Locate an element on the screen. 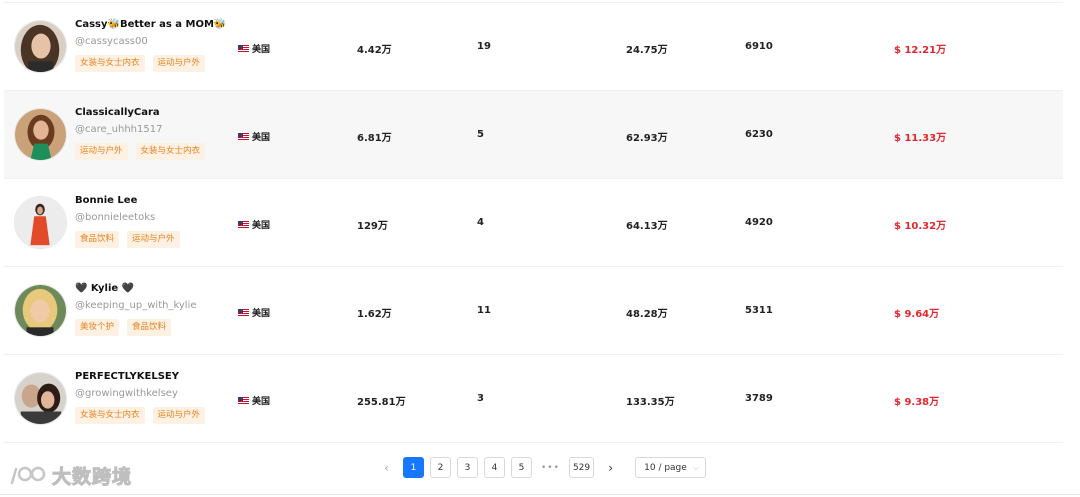 This screenshot has width=1080, height=497. sales-value: 6230 is located at coordinates (759, 134).